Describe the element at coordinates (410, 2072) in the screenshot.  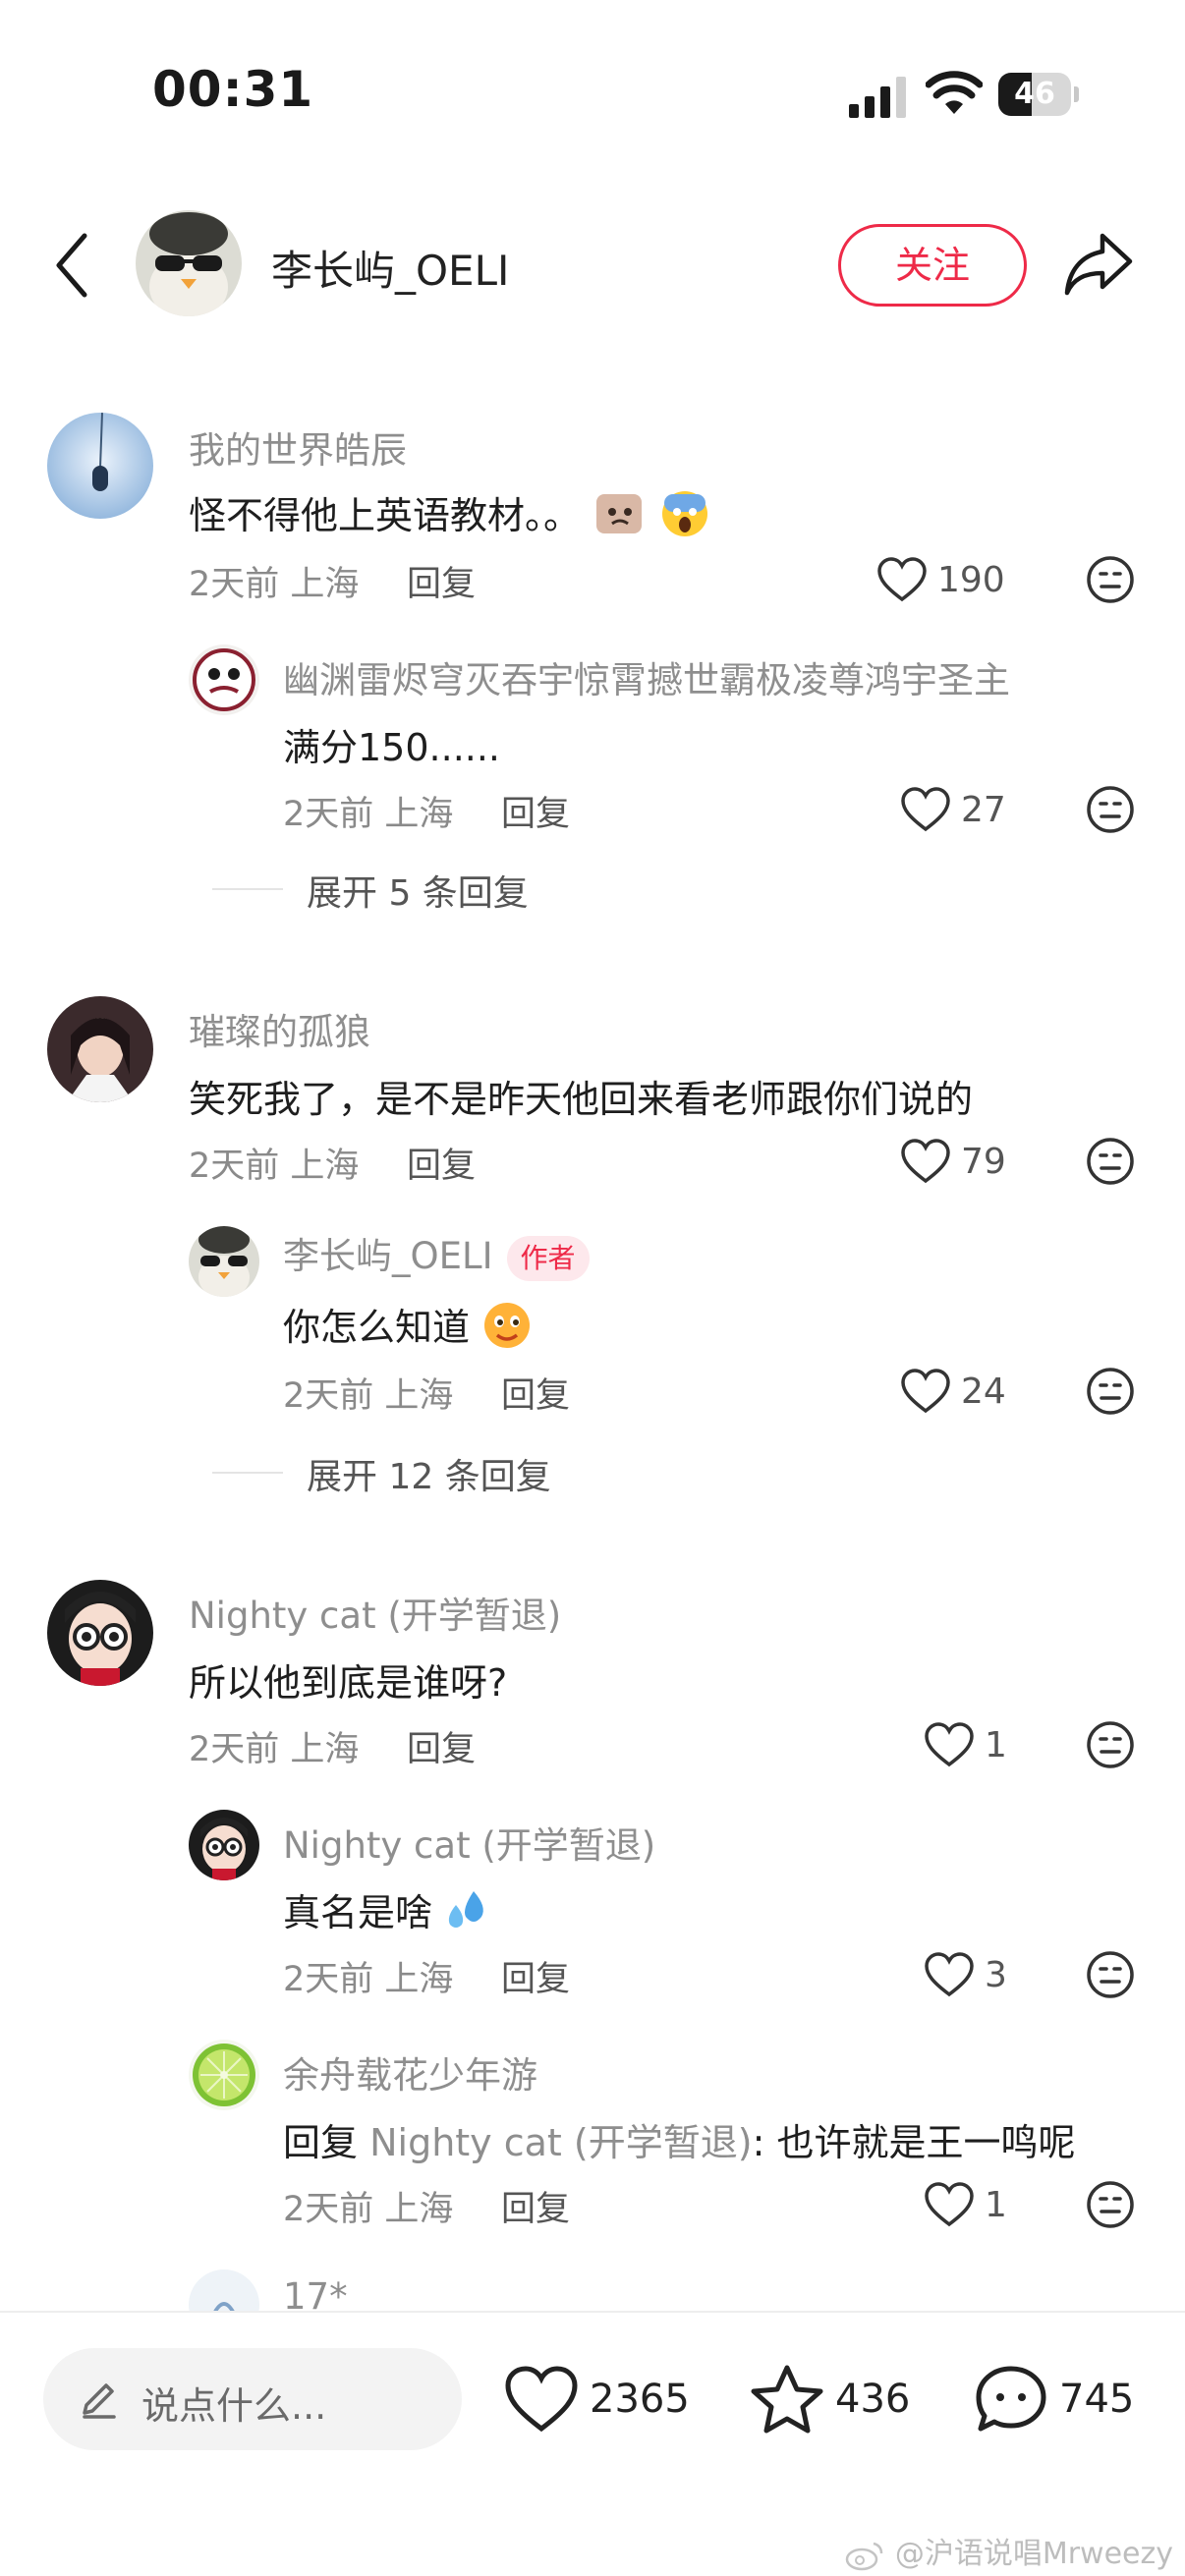
I see `reply-author: 余舟载花少年游` at that location.